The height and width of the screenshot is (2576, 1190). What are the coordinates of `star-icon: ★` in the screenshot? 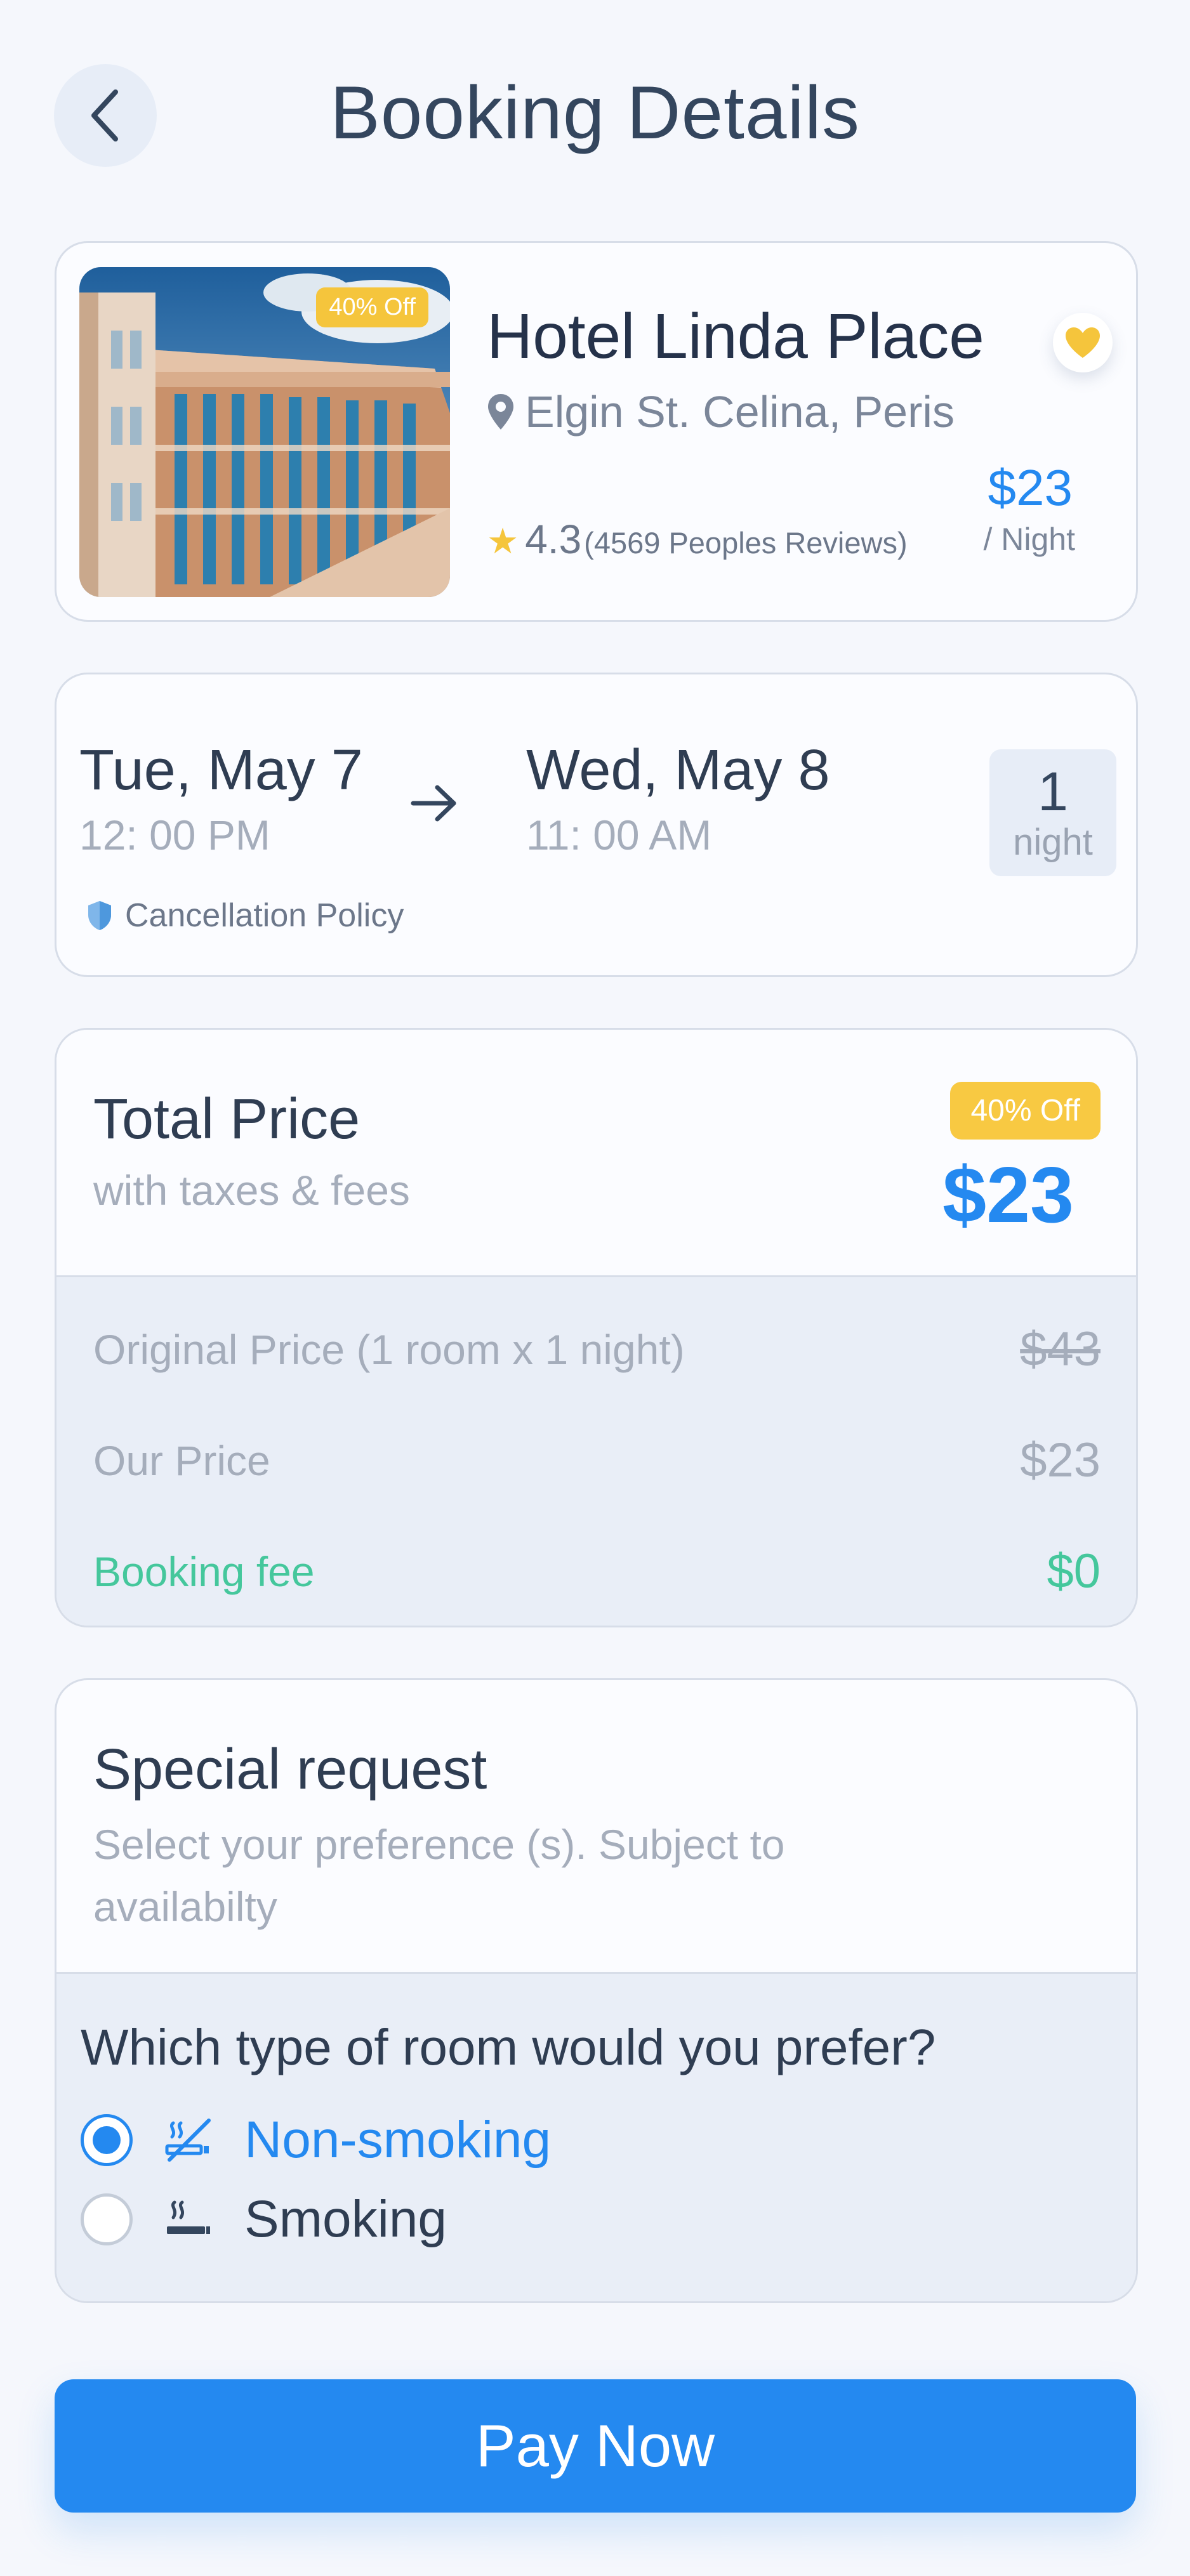 It's located at (503, 541).